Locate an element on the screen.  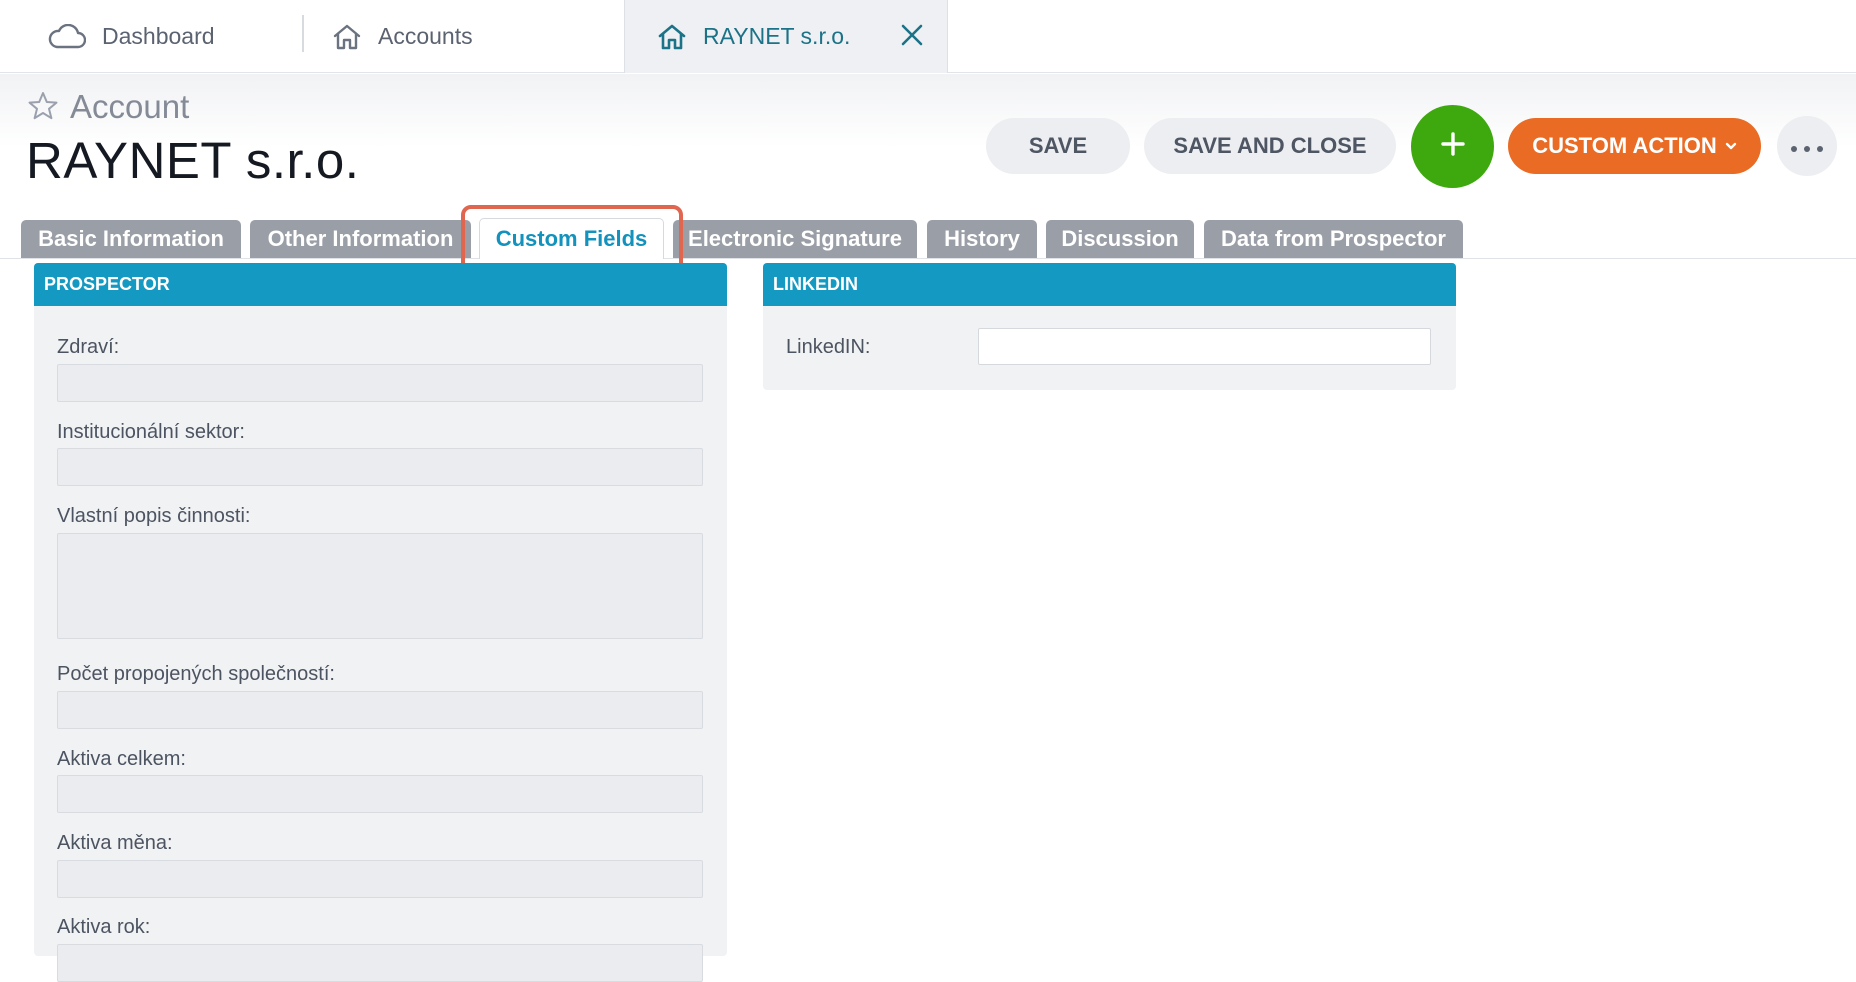
tab-dashboard-label: Dashboard is located at coordinates (158, 36).